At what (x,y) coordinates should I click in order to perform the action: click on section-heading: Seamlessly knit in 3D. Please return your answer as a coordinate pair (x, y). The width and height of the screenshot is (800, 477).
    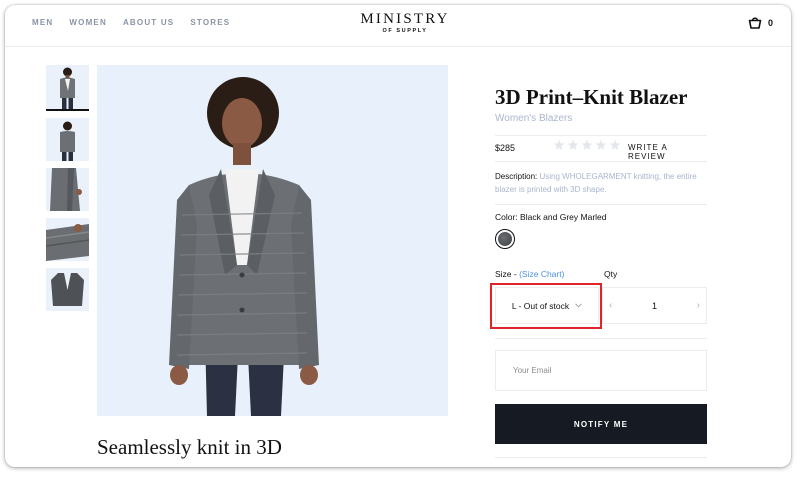
    Looking at the image, I should click on (189, 447).